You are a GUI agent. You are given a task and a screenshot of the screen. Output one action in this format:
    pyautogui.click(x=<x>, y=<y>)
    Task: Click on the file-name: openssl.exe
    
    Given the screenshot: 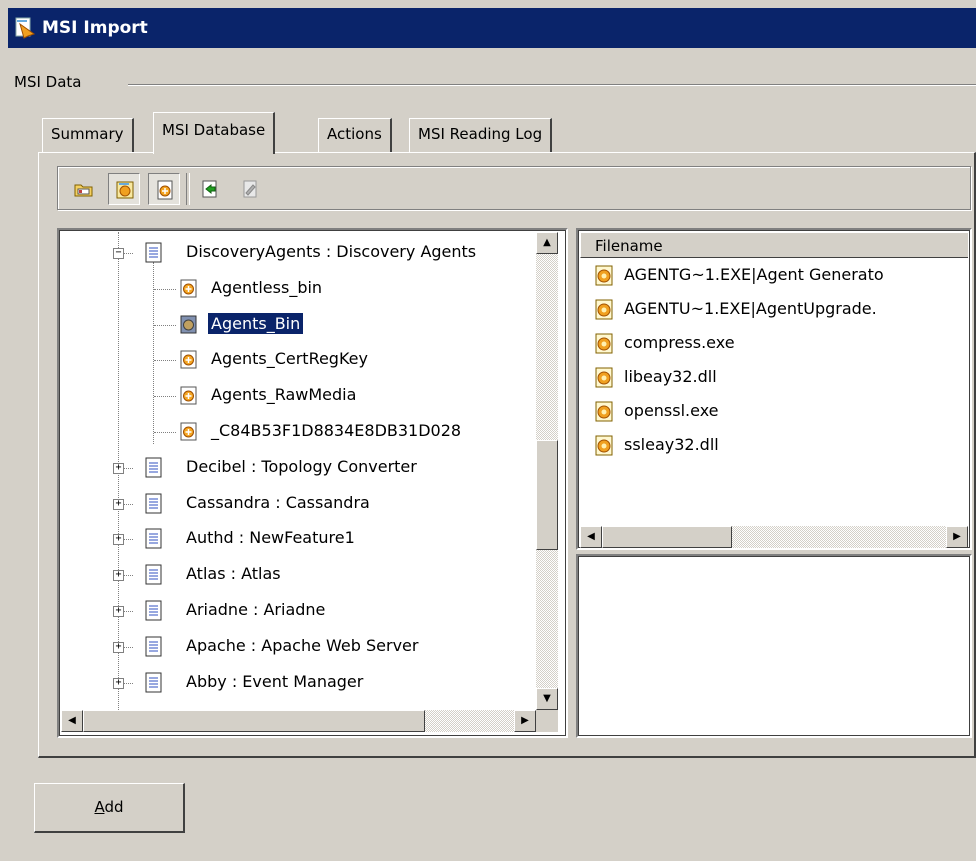 What is the action you would take?
    pyautogui.click(x=671, y=410)
    